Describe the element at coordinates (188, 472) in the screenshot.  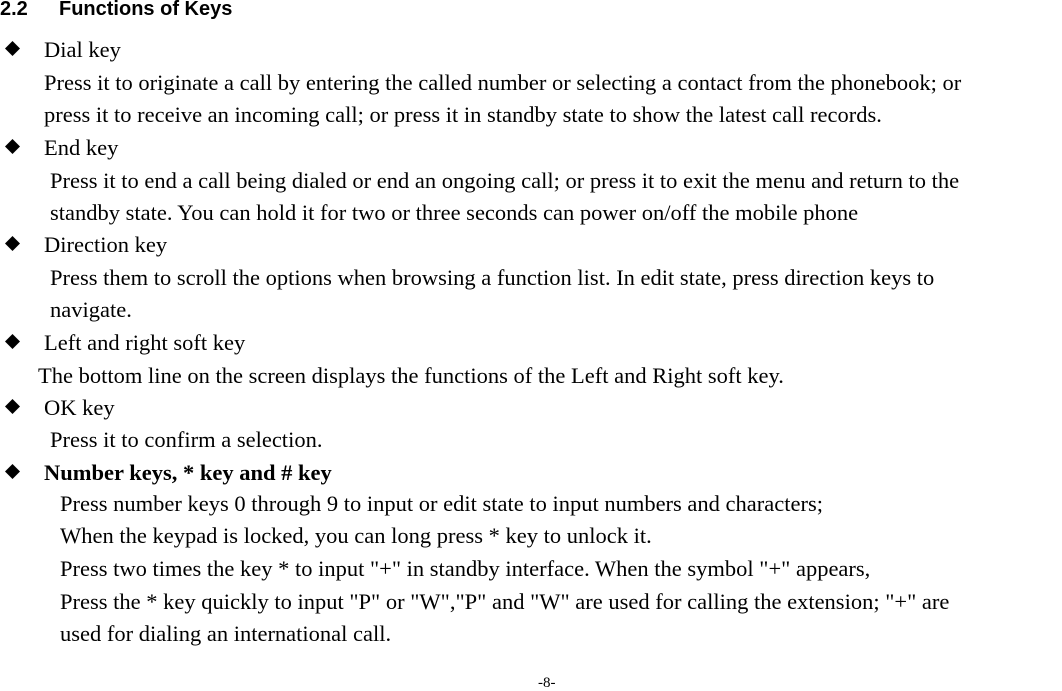
I see `item-label: Number keys, * key and # key` at that location.